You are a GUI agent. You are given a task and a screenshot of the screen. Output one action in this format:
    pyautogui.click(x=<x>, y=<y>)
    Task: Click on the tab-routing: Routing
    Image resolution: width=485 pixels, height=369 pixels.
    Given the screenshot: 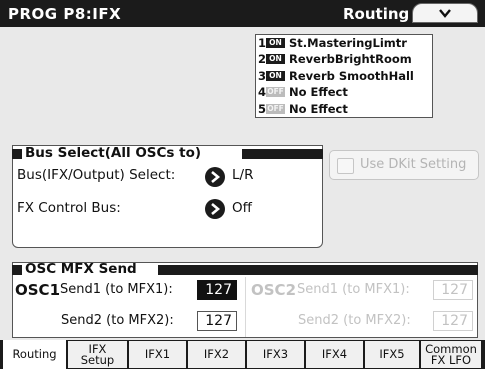 What is the action you would take?
    pyautogui.click(x=35, y=354)
    